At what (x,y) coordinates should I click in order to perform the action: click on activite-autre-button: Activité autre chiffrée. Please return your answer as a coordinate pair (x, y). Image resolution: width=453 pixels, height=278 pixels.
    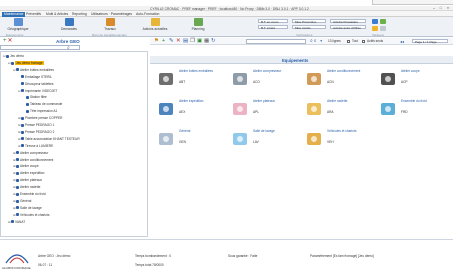
    Looking at the image, I should click on (348, 27).